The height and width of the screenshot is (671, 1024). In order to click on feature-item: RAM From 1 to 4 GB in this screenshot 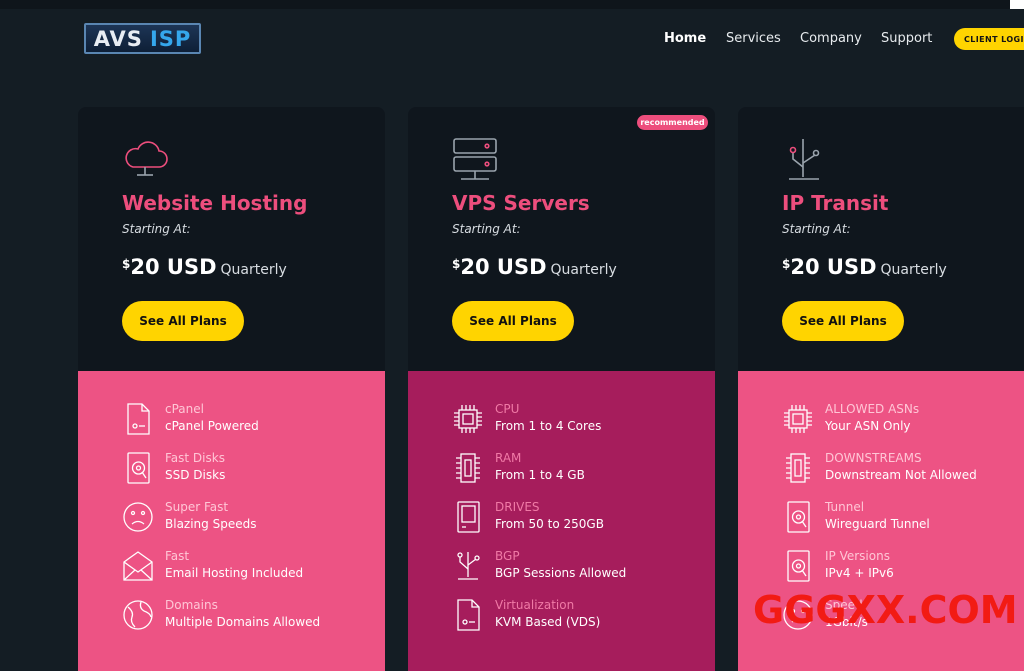, I will do `click(582, 471)`.